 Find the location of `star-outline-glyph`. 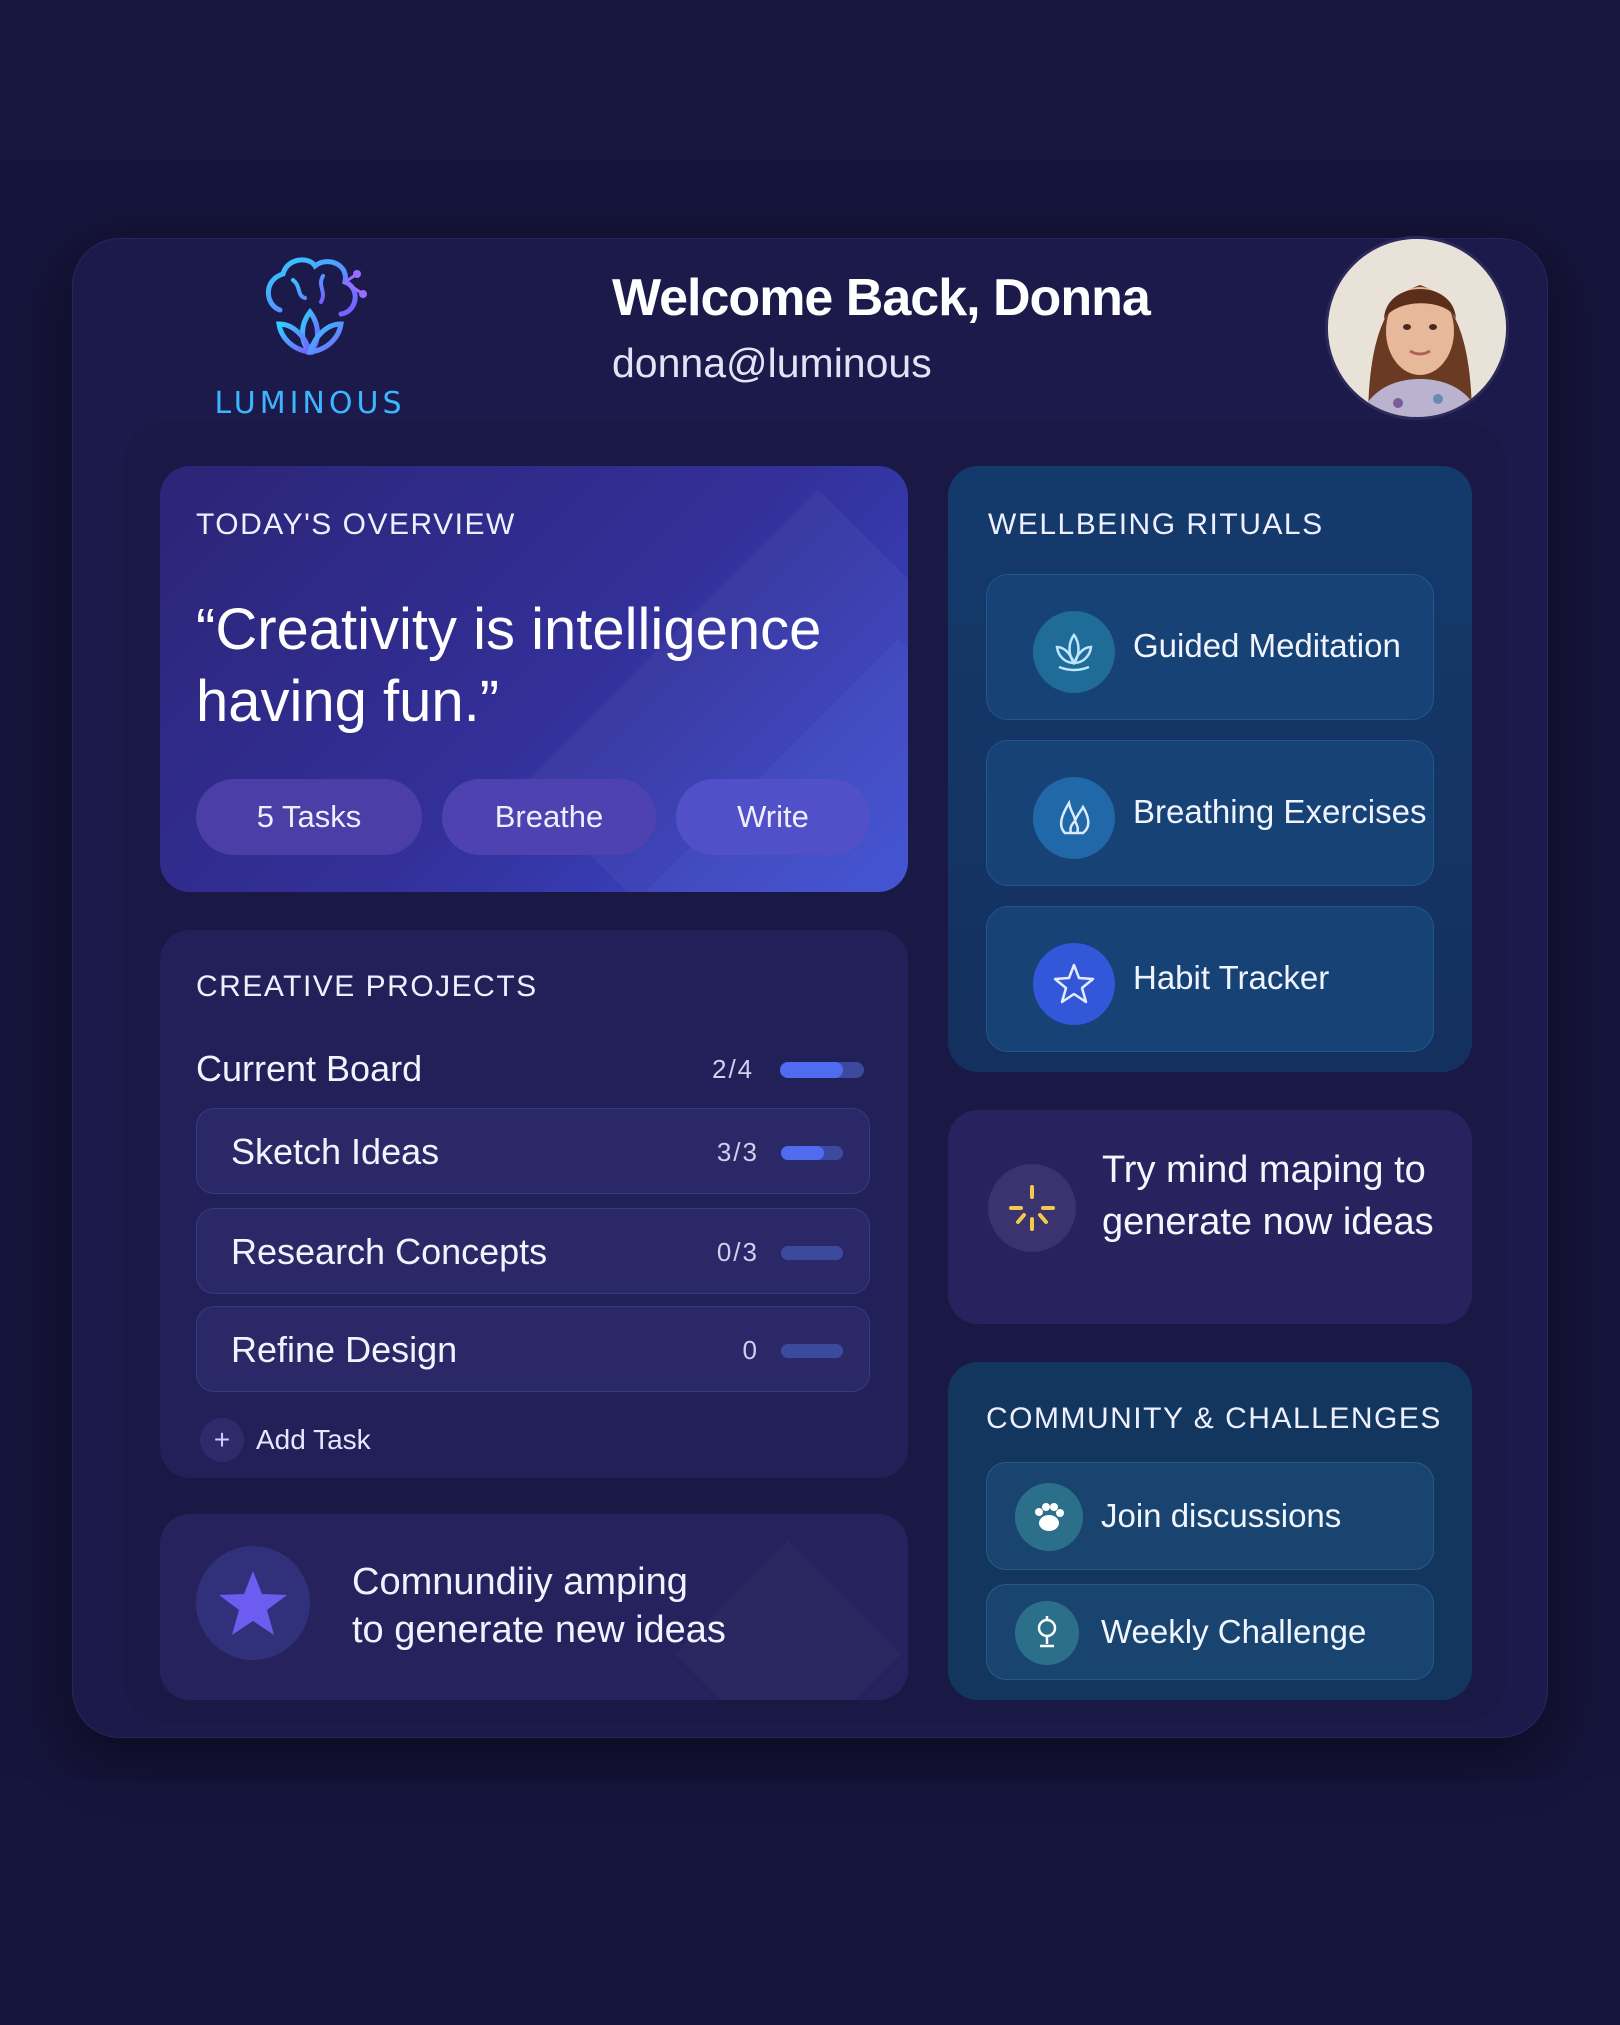

star-outline-glyph is located at coordinates (1074, 983).